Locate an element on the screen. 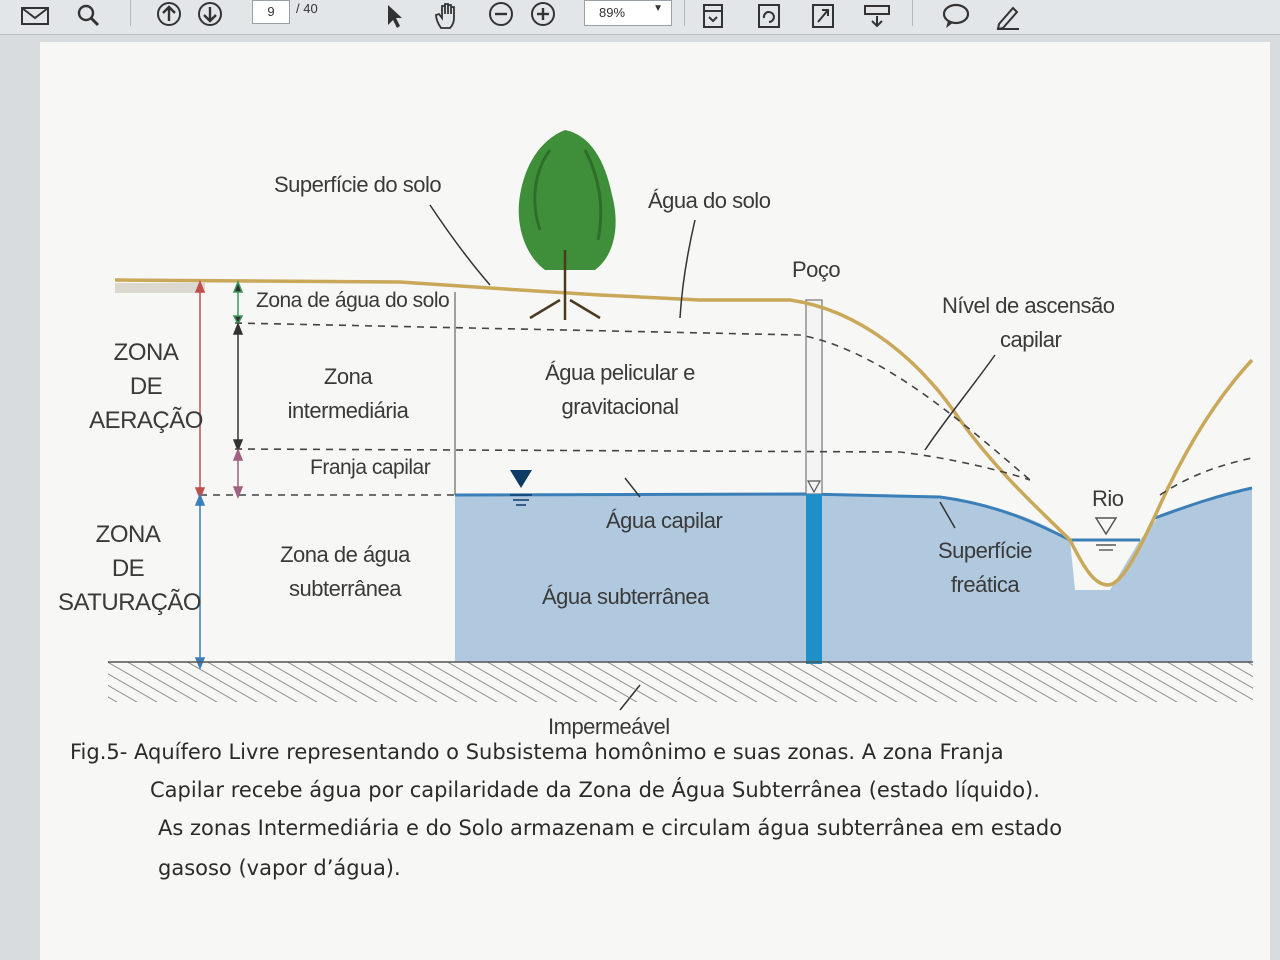 The image size is (1280, 960). label-zona-intermediaria-2: intermediária is located at coordinates (348, 410).